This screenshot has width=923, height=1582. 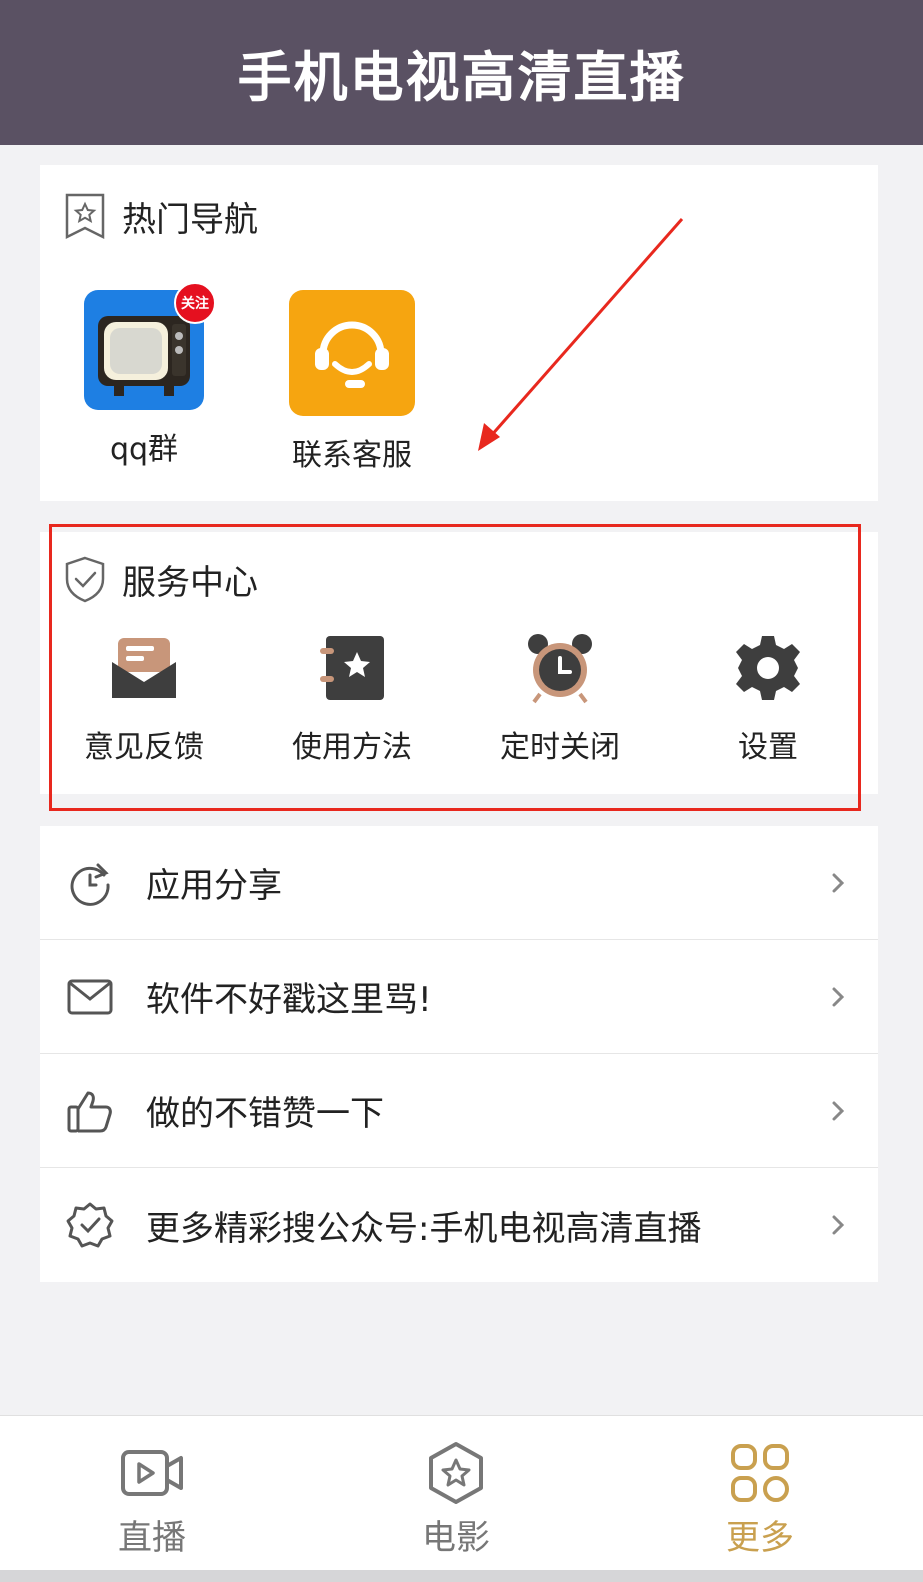 I want to click on bookmark-star-icon, so click(x=85, y=216).